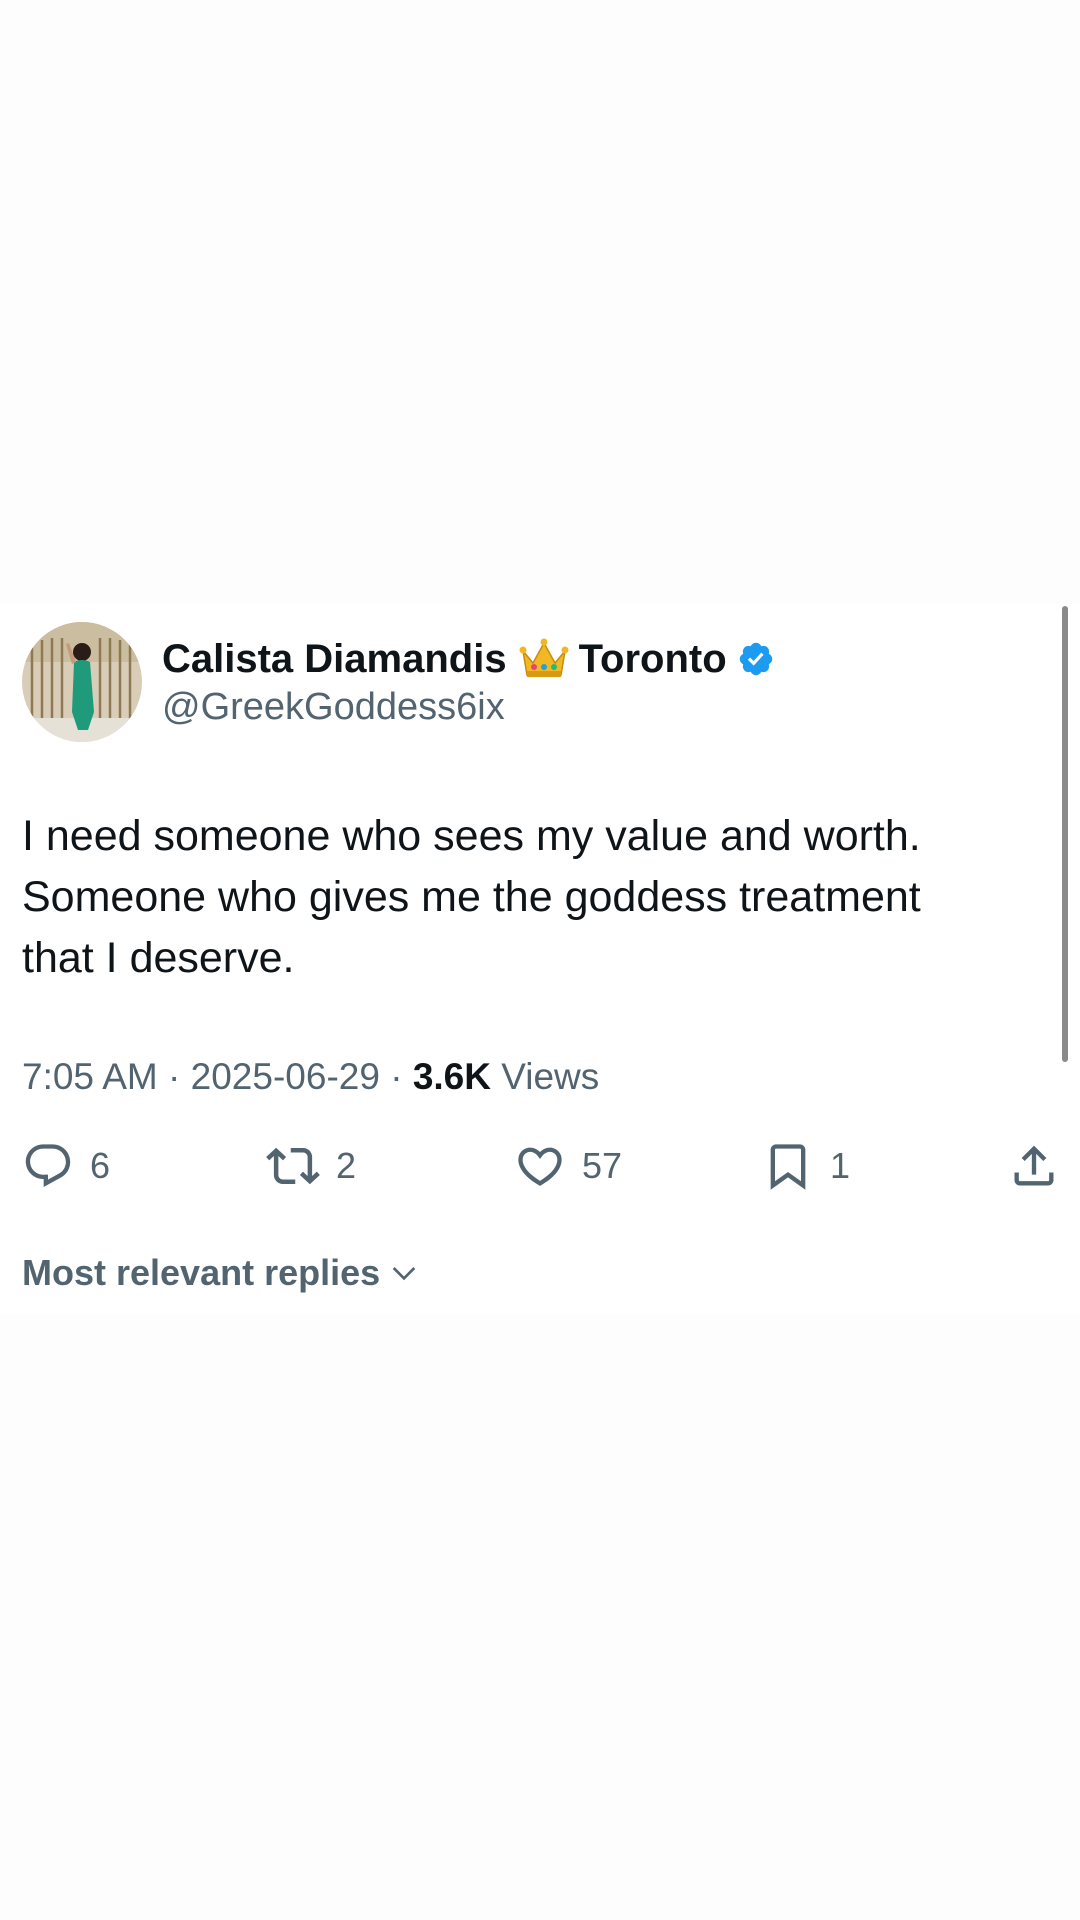  What do you see at coordinates (404, 1273) in the screenshot?
I see `chevron-down-icon` at bounding box center [404, 1273].